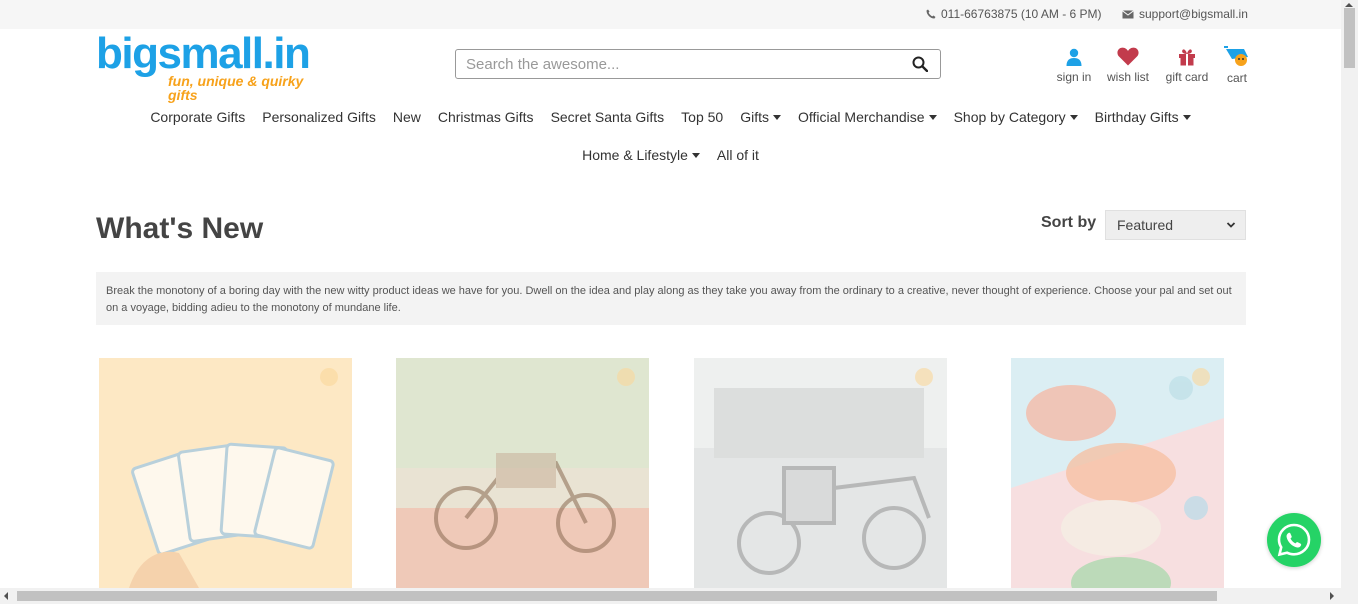 Image resolution: width=1358 pixels, height=604 pixels. Describe the element at coordinates (6, 596) in the screenshot. I see `scroll-left-arrow-icon` at that location.